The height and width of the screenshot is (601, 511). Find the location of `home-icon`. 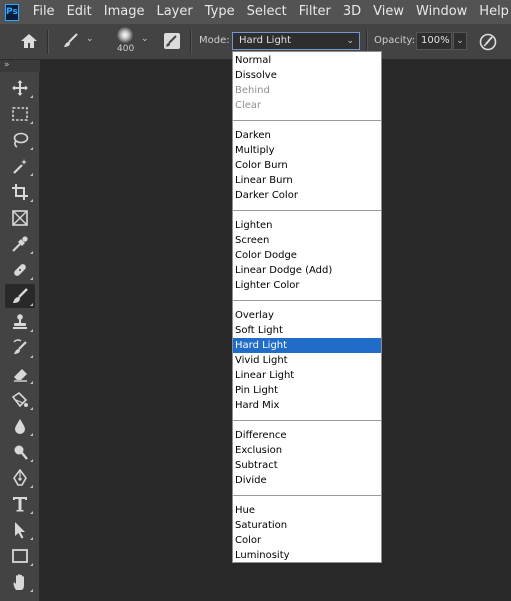

home-icon is located at coordinates (29, 43).